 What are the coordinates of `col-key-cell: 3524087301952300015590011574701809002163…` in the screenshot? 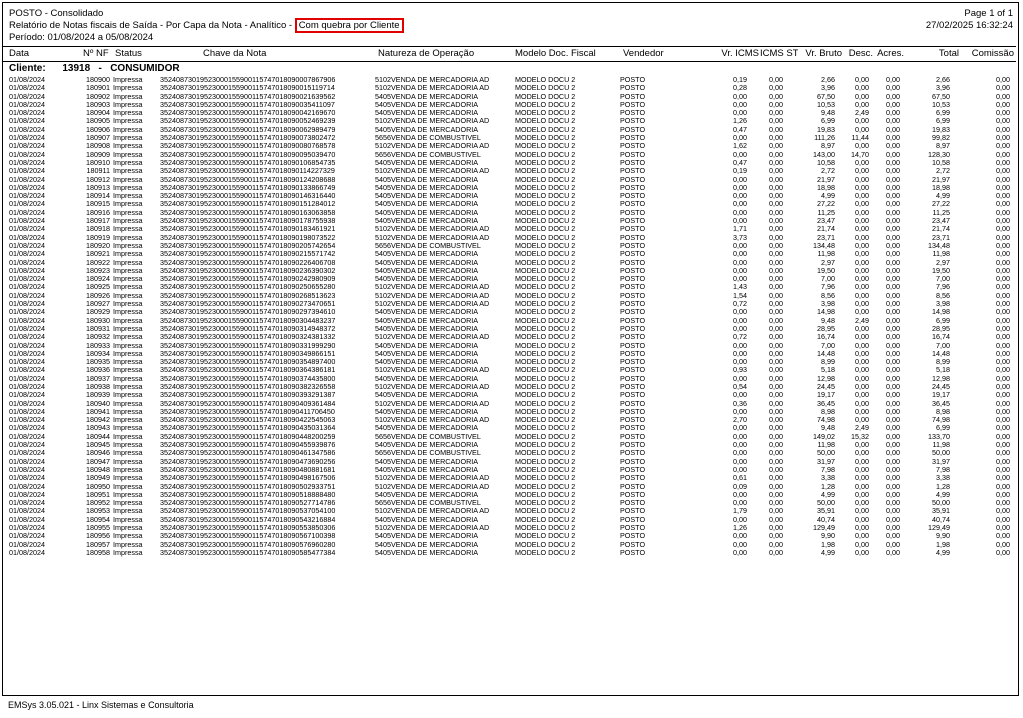 It's located at (248, 96).